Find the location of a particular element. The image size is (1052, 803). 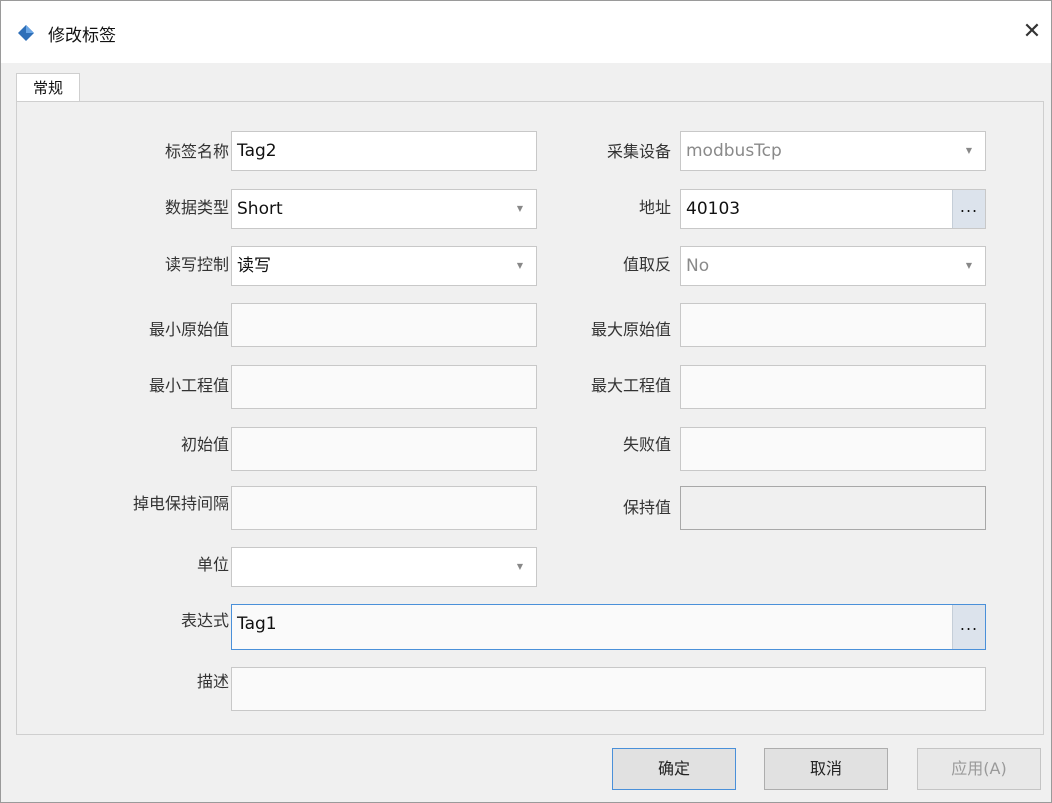

cancel-button: 取消 is located at coordinates (826, 769).